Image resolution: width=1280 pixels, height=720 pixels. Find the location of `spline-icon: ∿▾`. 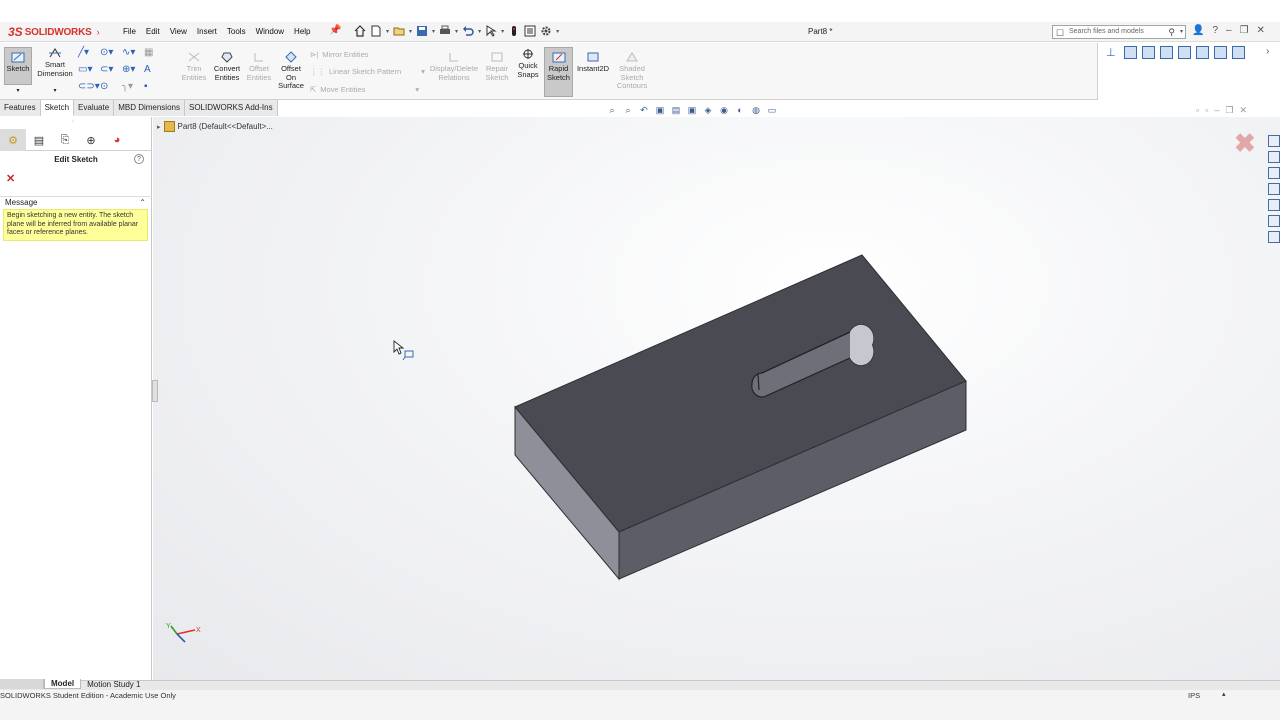

spline-icon: ∿▾ is located at coordinates (133, 52).